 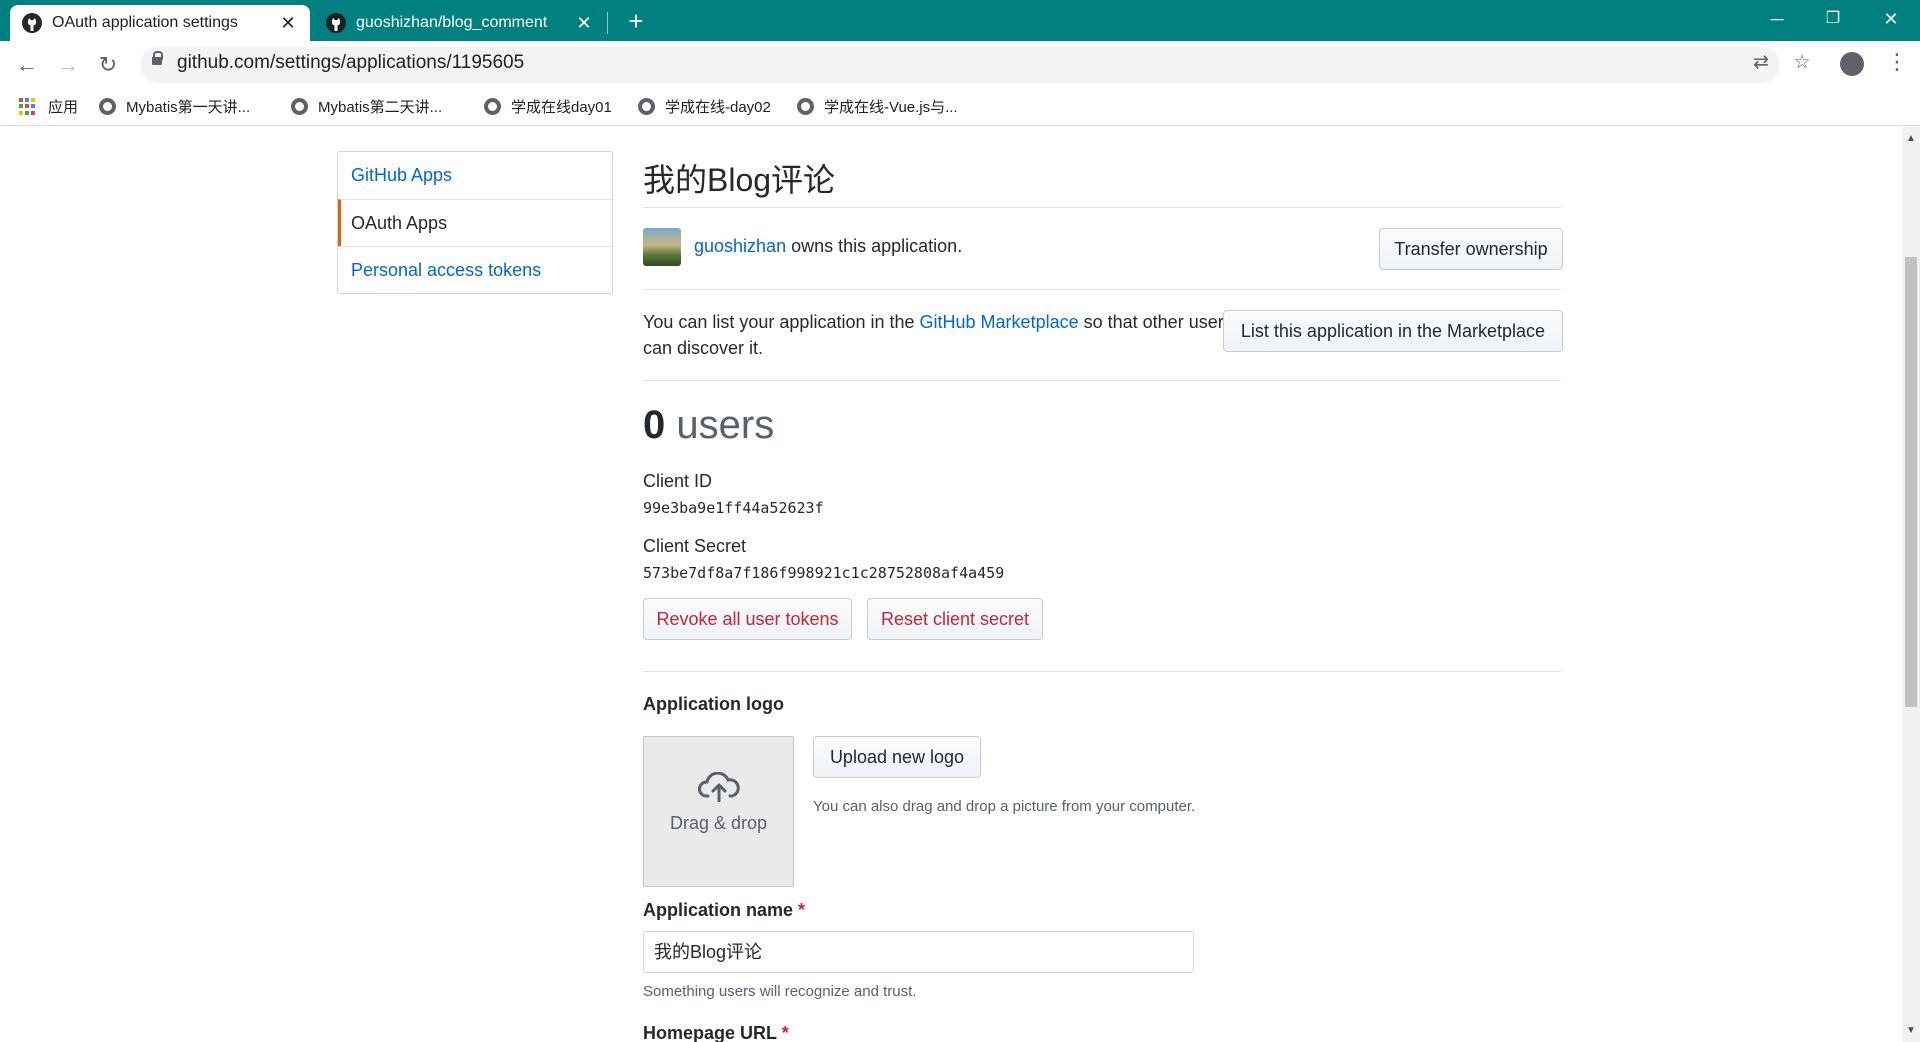 What do you see at coordinates (1761, 63) in the screenshot?
I see `translate-icon: ⇄` at bounding box center [1761, 63].